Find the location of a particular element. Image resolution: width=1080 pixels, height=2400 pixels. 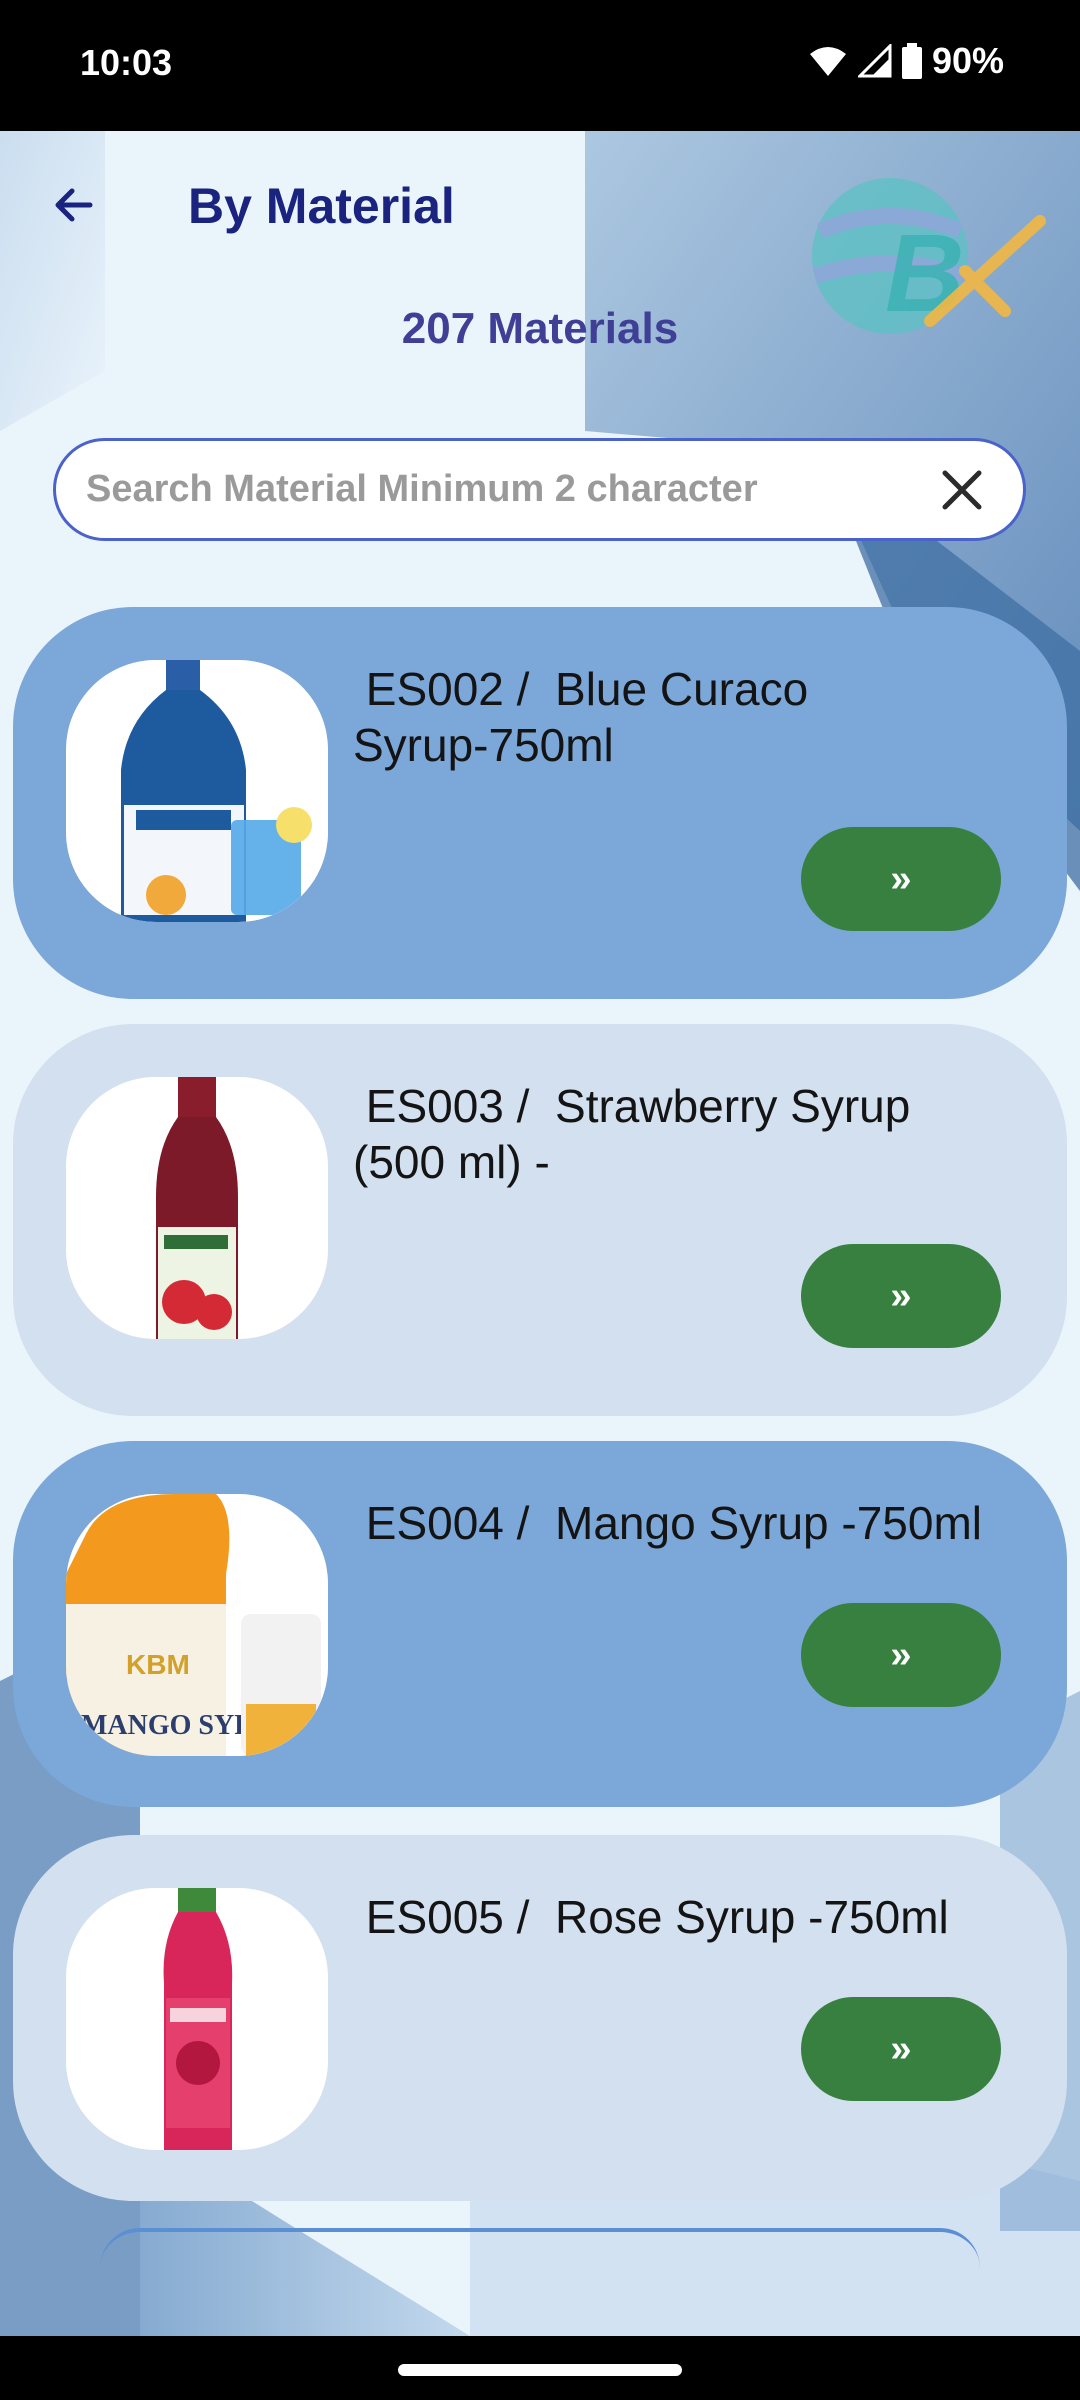

page-title: By Material is located at coordinates (321, 206).